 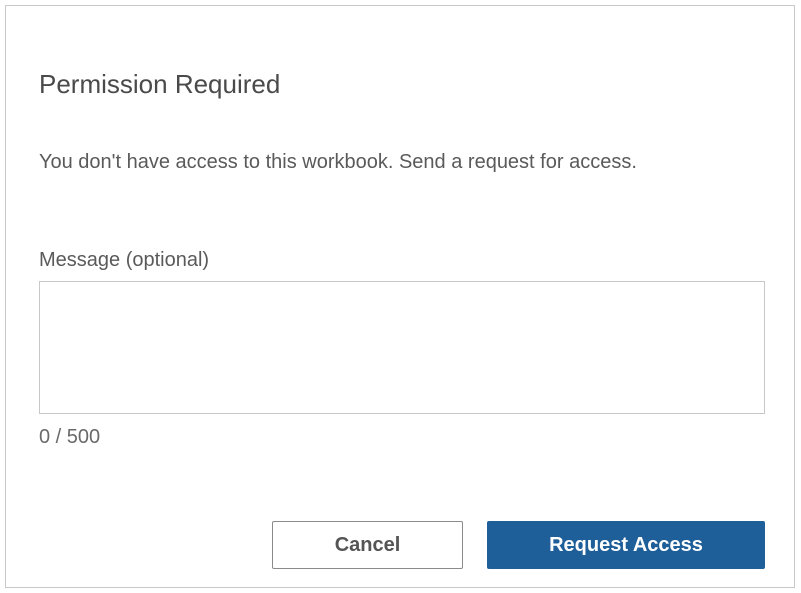 I want to click on cancel-button: Cancel, so click(x=367, y=545).